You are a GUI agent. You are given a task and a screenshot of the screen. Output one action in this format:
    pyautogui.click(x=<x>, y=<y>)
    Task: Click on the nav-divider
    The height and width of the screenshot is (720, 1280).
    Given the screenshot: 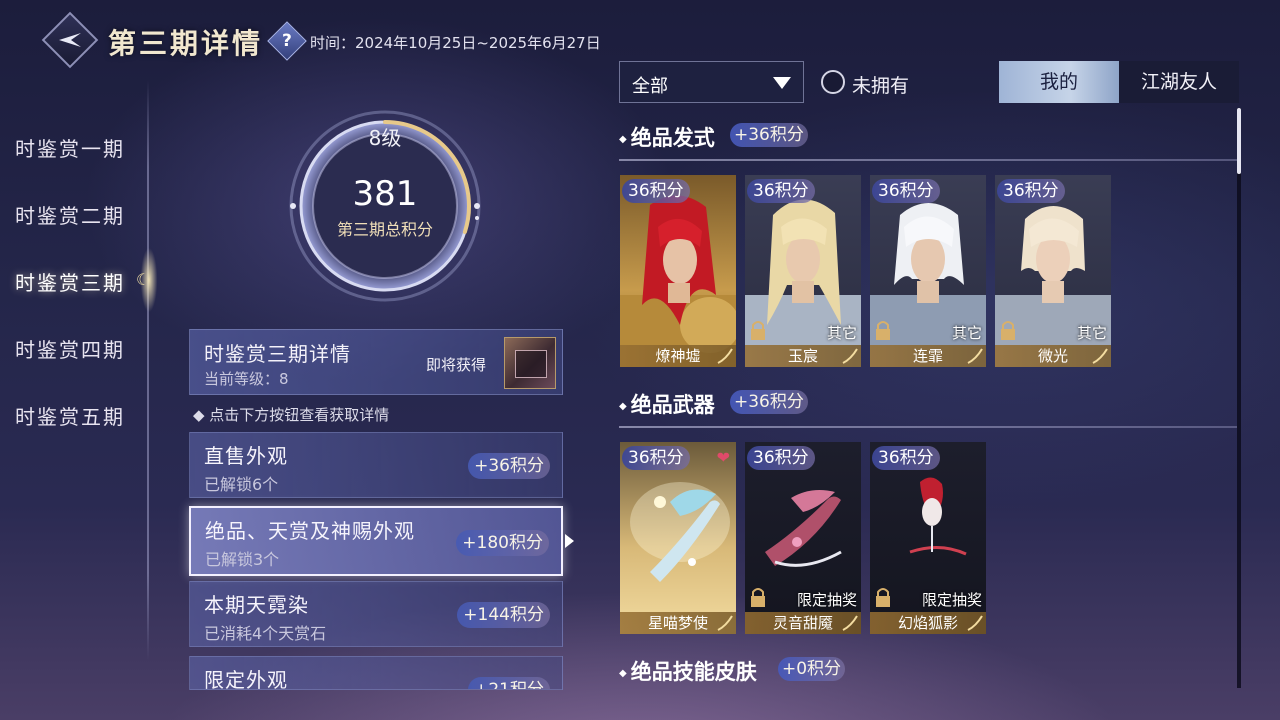 What is the action you would take?
    pyautogui.click(x=148, y=370)
    